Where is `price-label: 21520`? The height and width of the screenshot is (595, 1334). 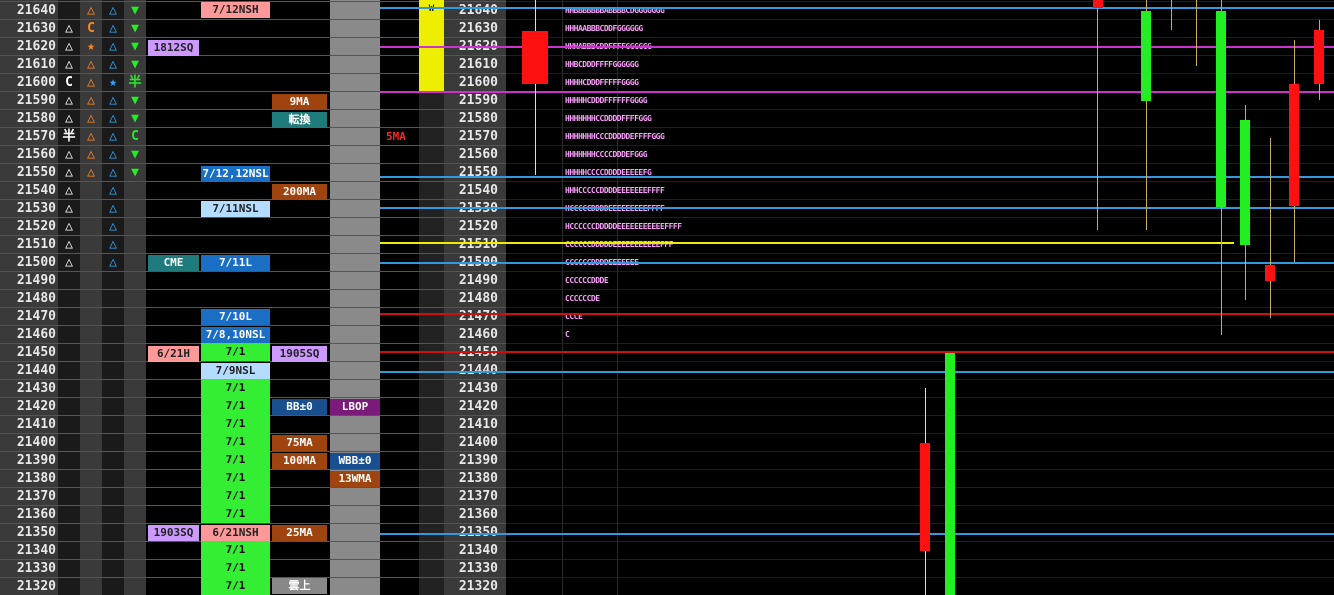 price-label: 21520 is located at coordinates (36, 226).